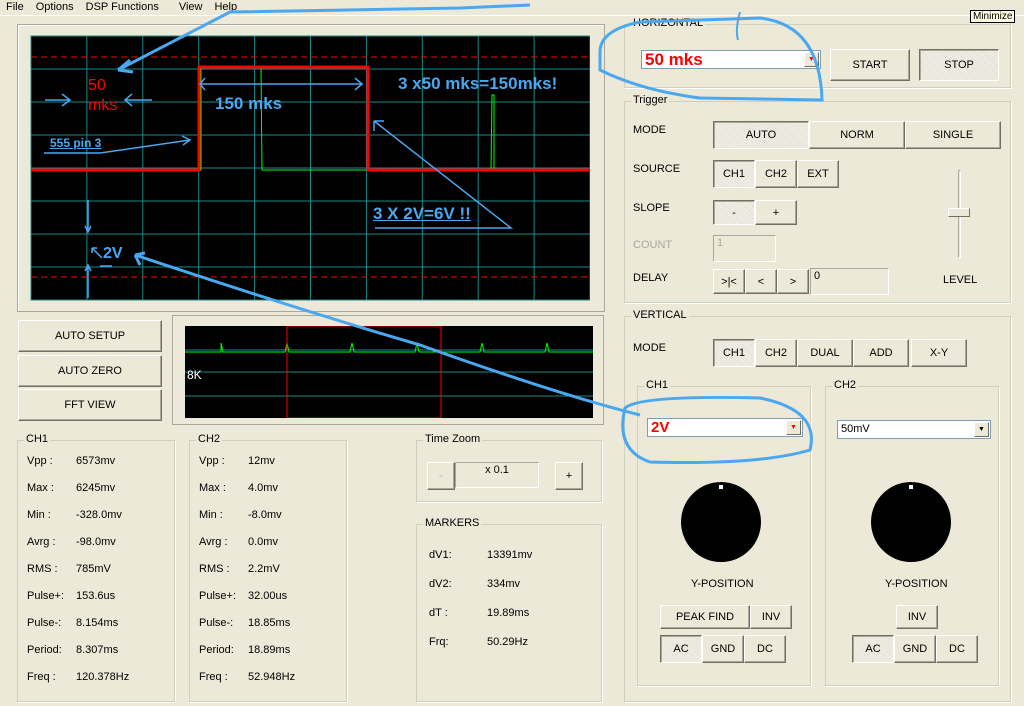 This screenshot has height=706, width=1024. Describe the element at coordinates (734, 174) in the screenshot. I see `trigger-source-ch1: CH1` at that location.